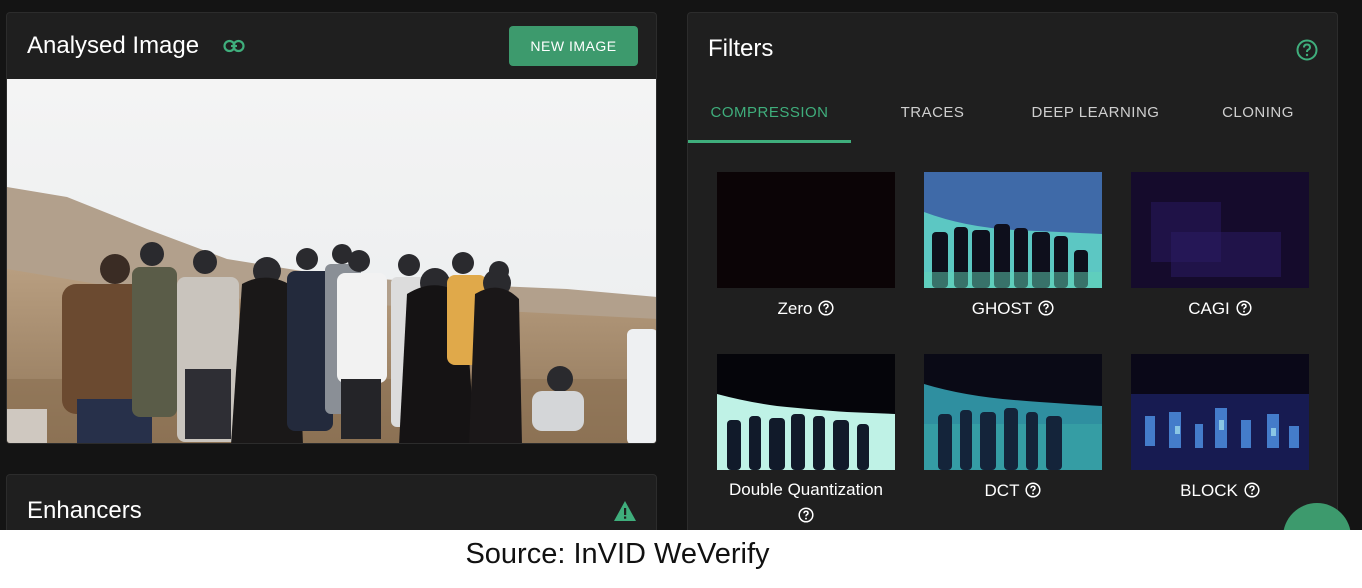 The height and width of the screenshot is (588, 1362). I want to click on filter-name-zero: Zero, so click(795, 308).